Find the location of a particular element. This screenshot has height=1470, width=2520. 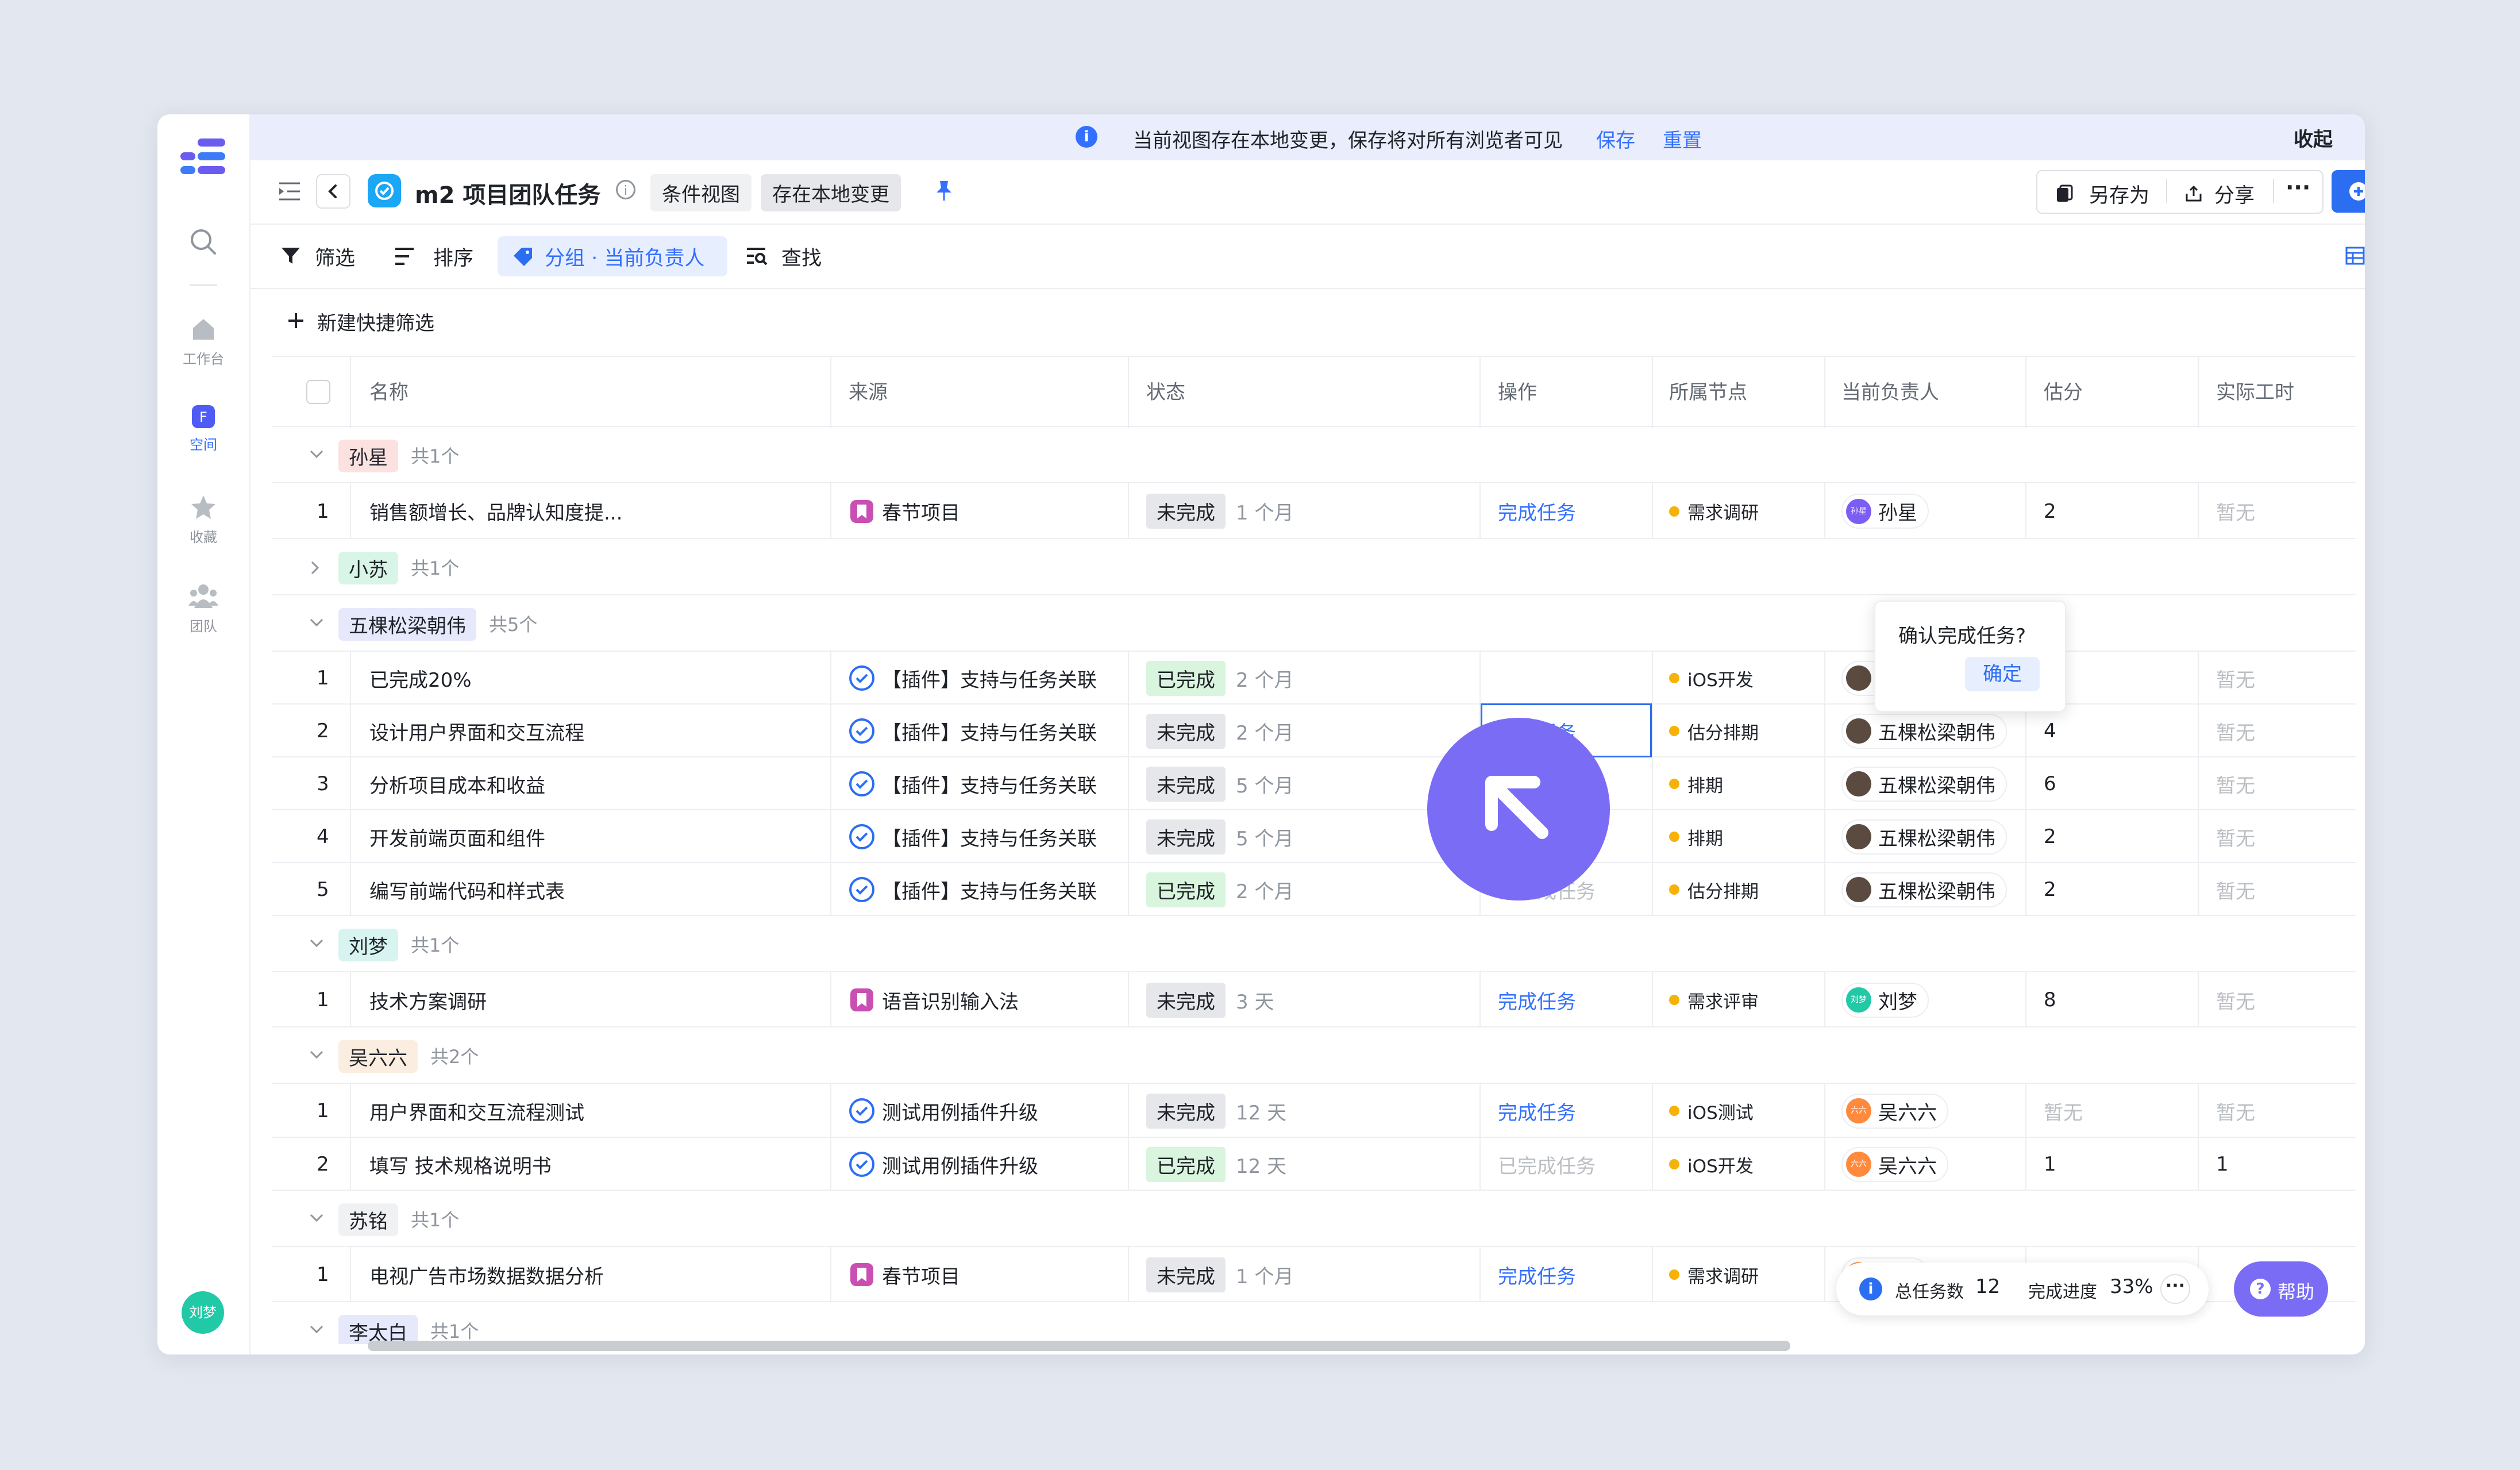

source-cell: 春节项目 is located at coordinates (905, 1274).